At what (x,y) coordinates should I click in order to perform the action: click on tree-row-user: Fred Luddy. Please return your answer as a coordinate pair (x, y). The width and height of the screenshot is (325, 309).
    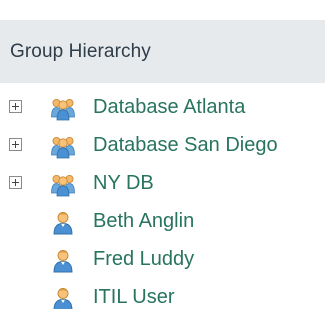
    Looking at the image, I should click on (162, 259).